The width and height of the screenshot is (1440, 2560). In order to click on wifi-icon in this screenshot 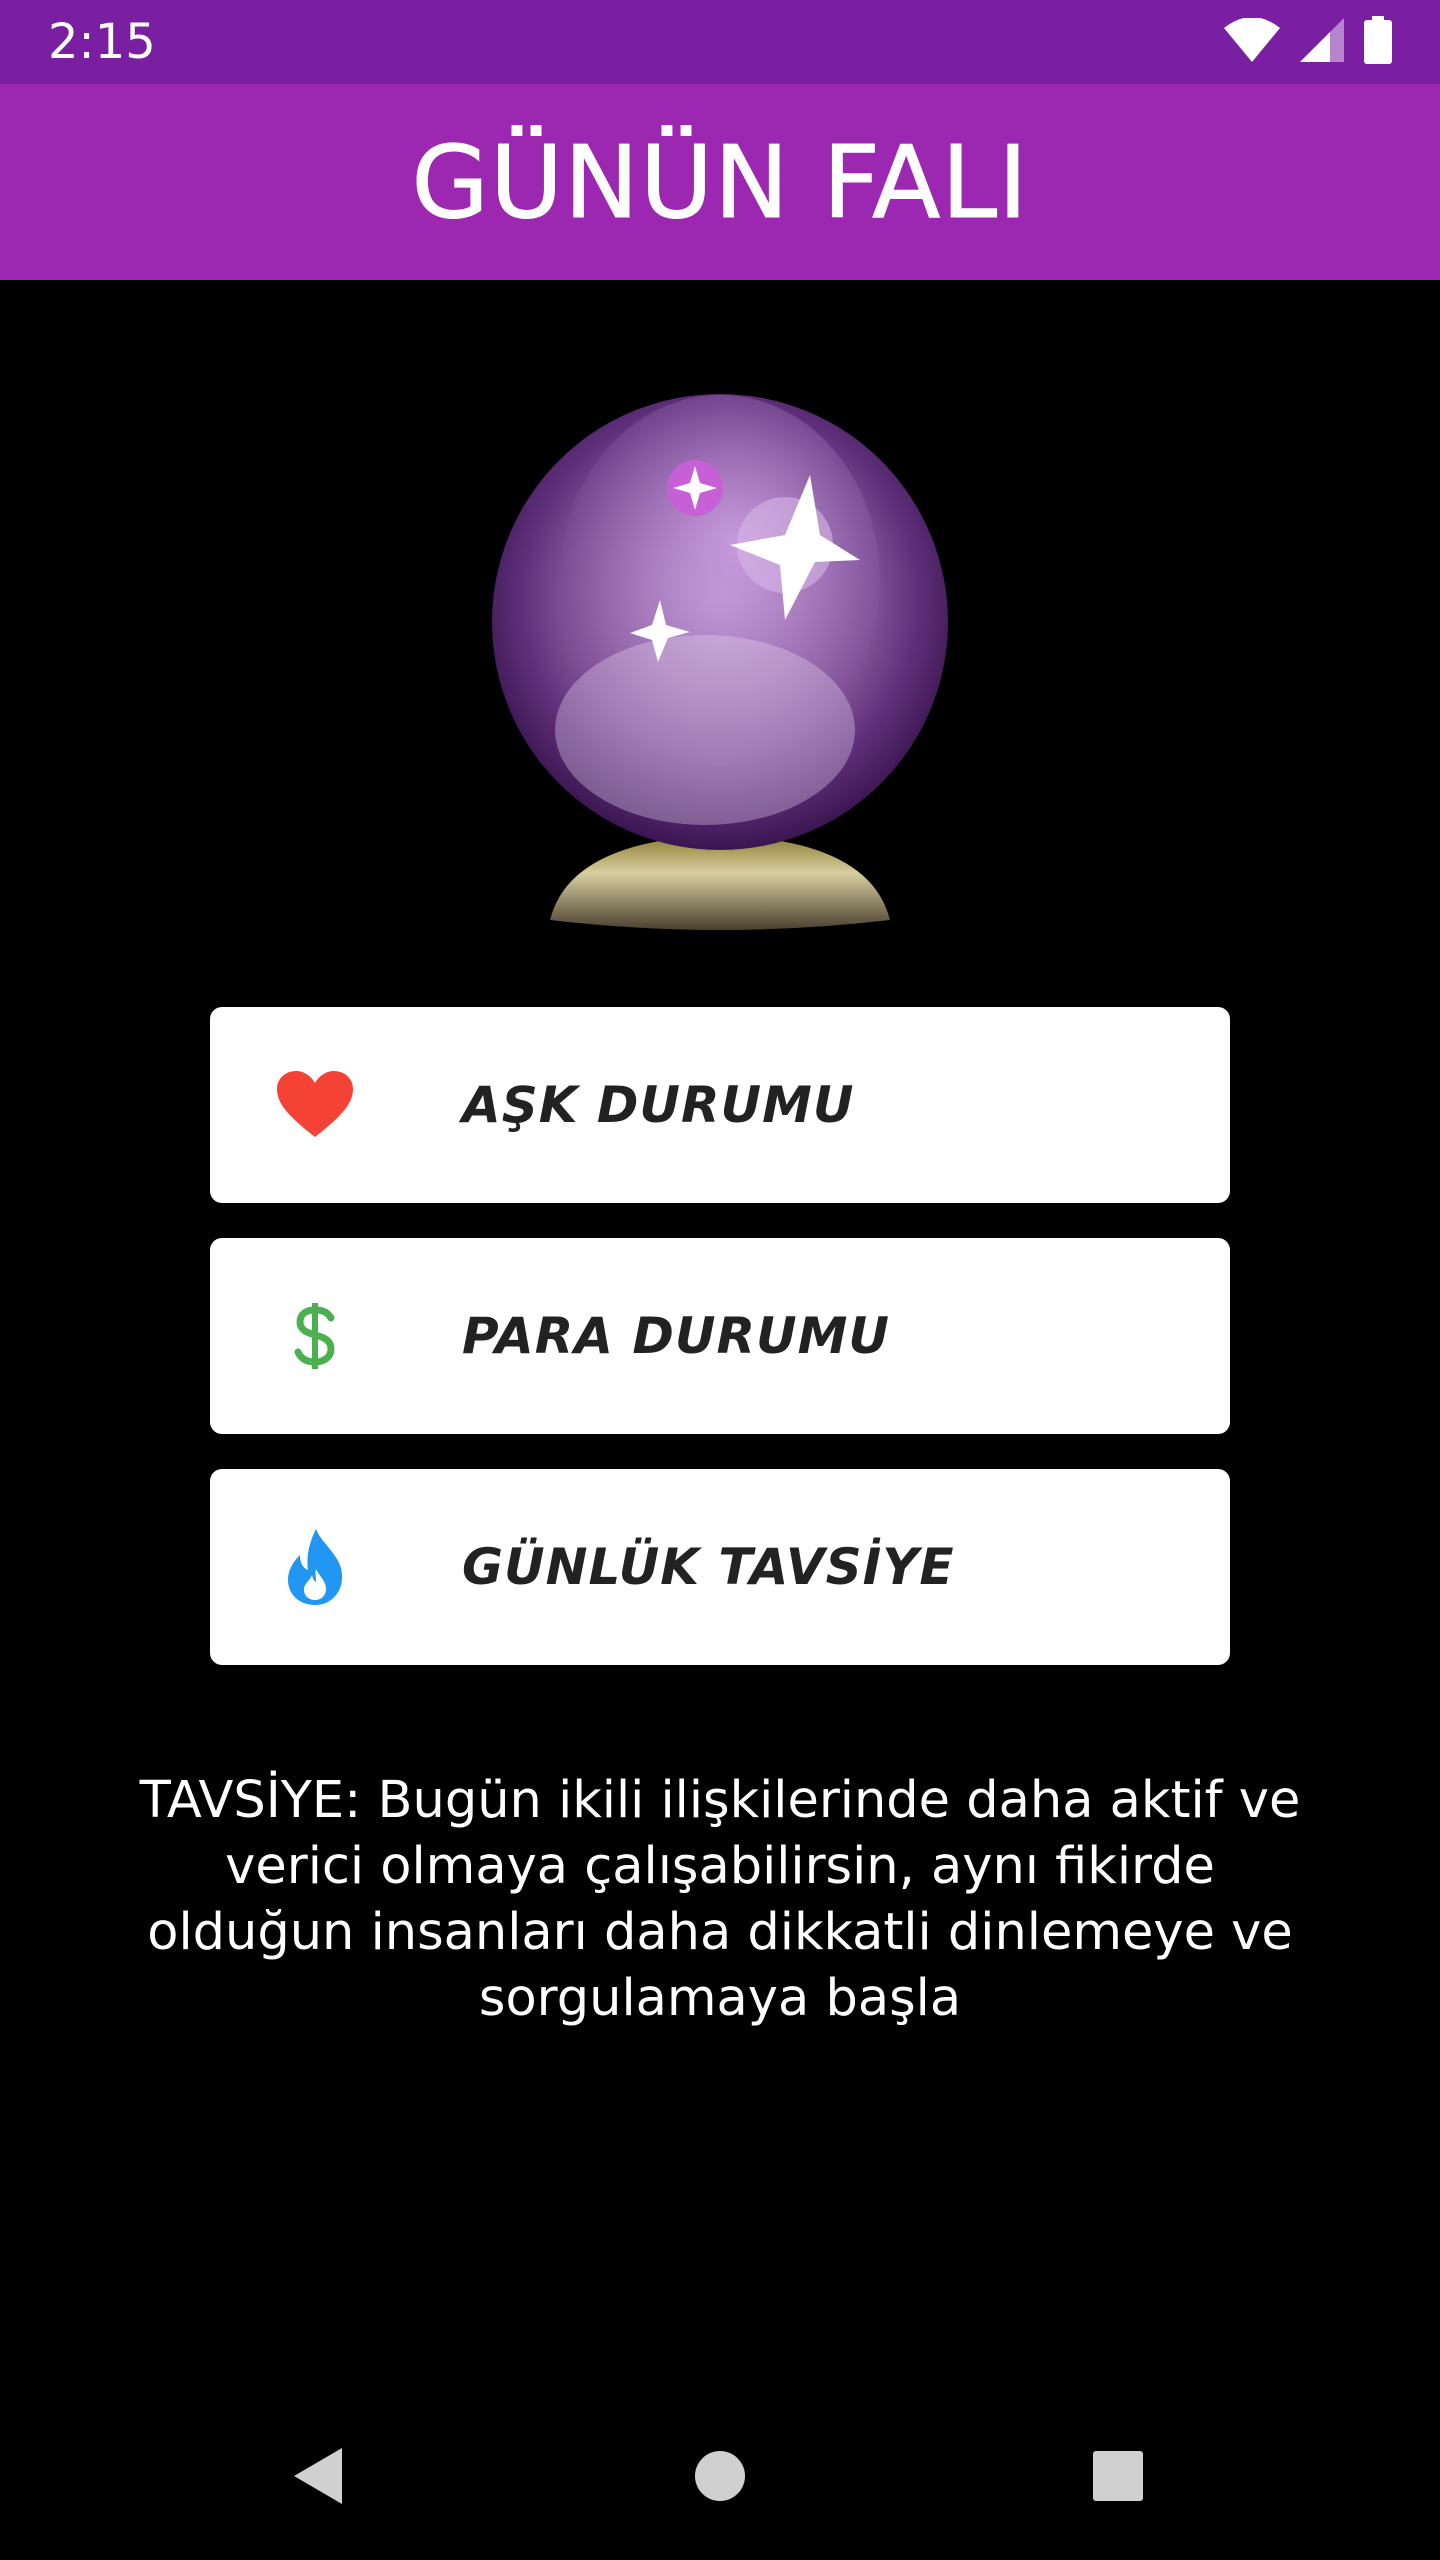, I will do `click(1252, 41)`.